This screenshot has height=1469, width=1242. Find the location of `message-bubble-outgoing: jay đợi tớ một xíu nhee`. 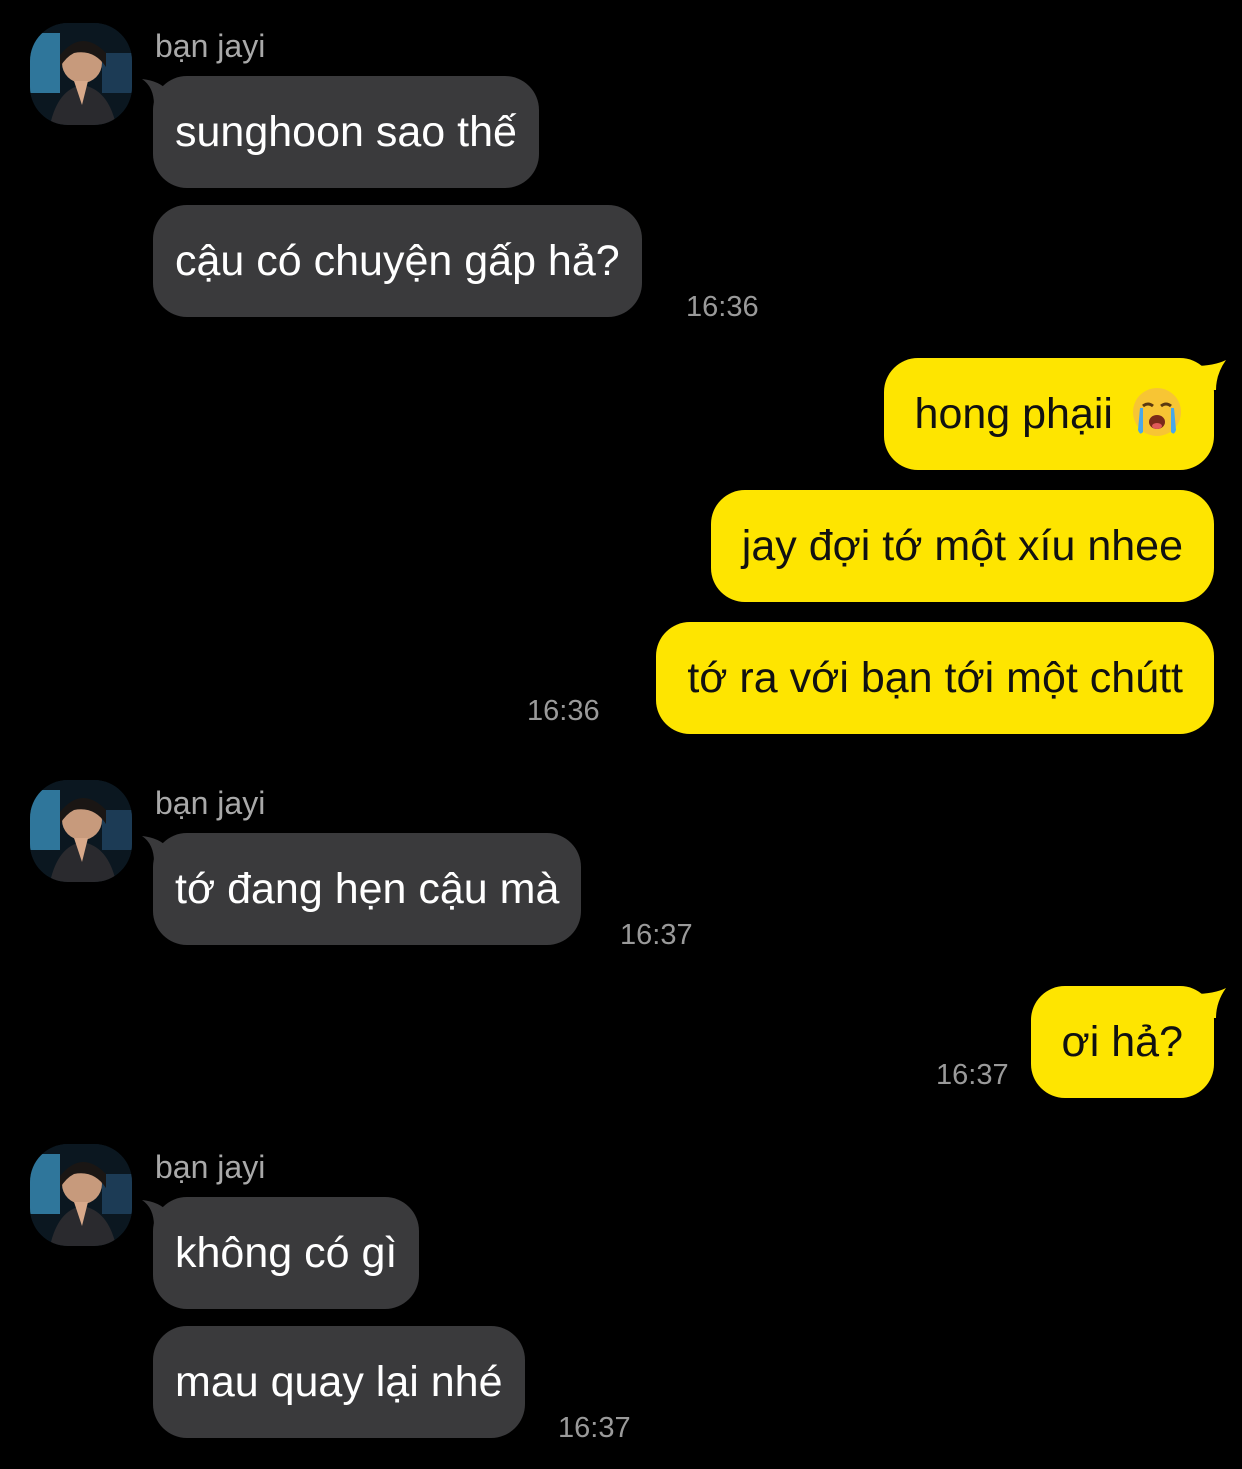

message-bubble-outgoing: jay đợi tớ một xíu nhee is located at coordinates (962, 546).